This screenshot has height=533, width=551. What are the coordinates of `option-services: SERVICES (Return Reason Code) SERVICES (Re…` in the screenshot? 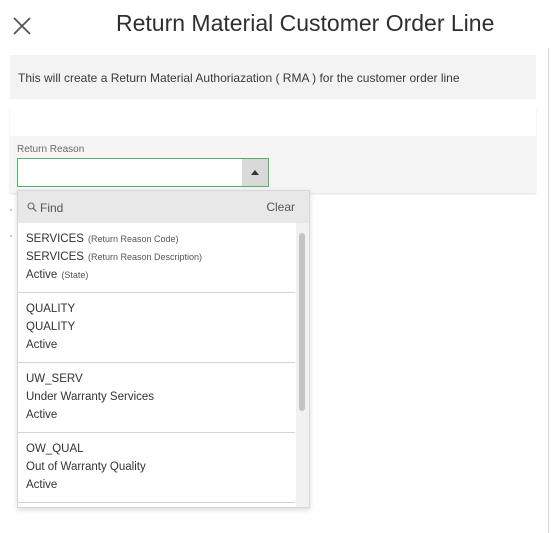 It's located at (156, 258).